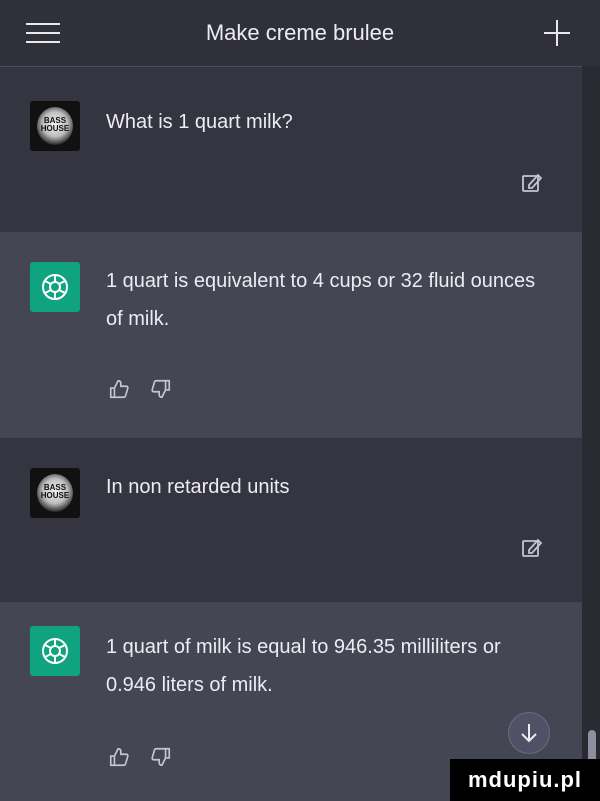 The image size is (600, 801). Describe the element at coordinates (525, 780) in the screenshot. I see `watermark-logo: mdupiu.pl` at that location.